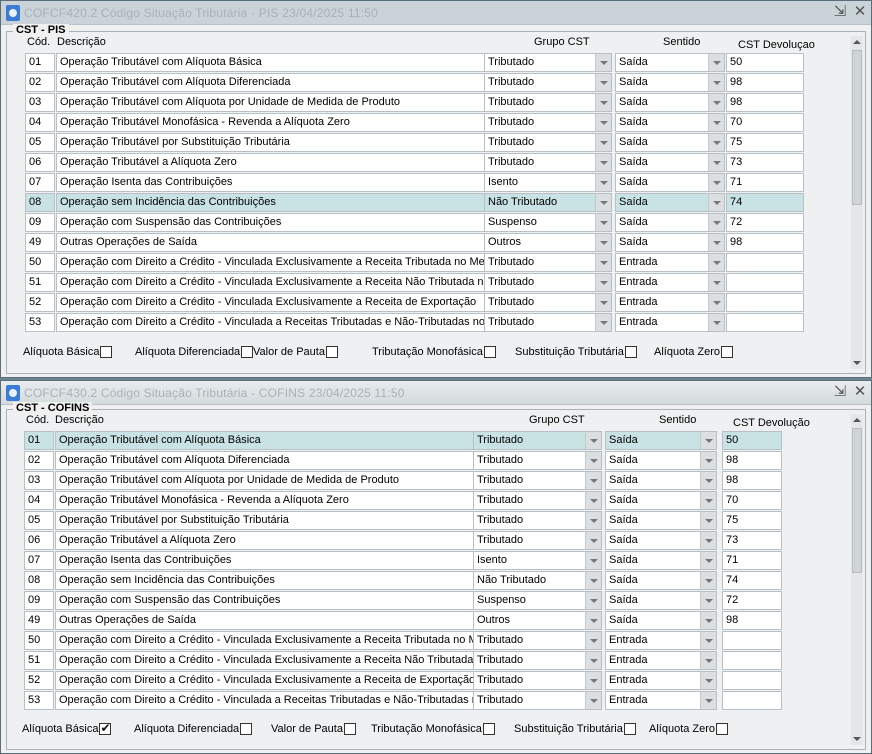  I want to click on cod-field: 53, so click(39, 700).